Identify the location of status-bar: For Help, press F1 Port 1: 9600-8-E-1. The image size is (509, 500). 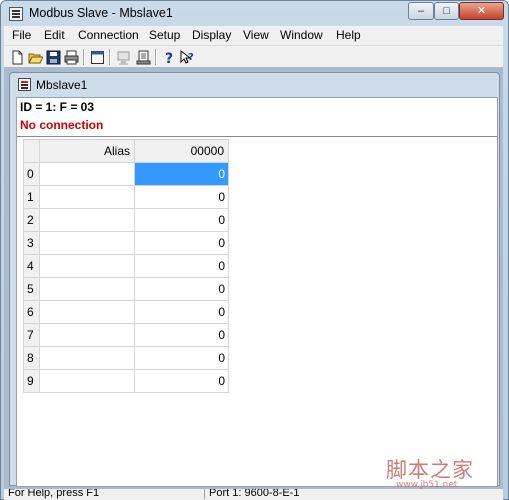
(253, 494).